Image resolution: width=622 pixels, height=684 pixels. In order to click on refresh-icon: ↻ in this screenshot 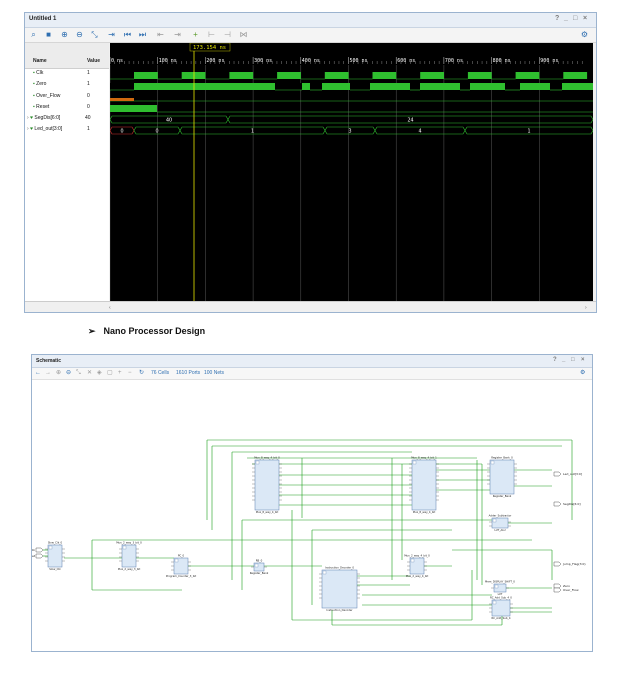, I will do `click(141, 373)`.